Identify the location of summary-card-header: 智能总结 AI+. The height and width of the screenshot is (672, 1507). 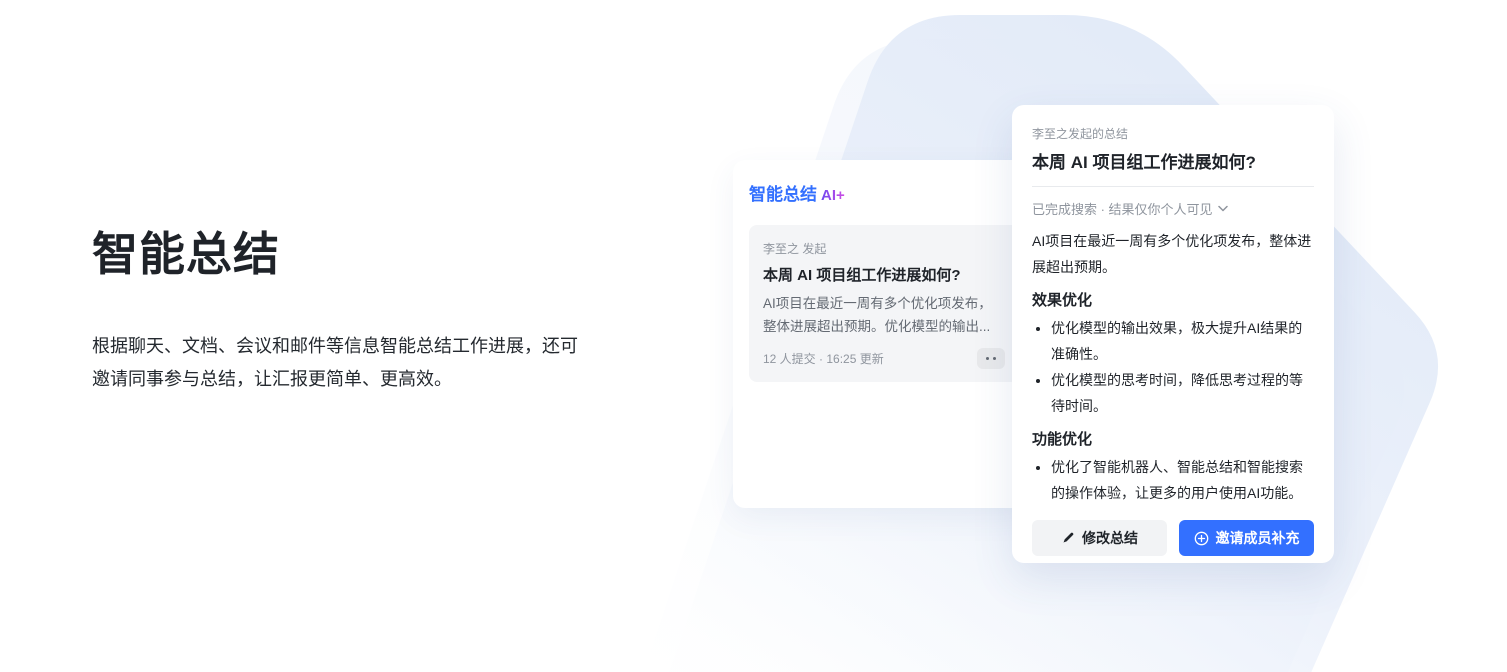
(884, 192).